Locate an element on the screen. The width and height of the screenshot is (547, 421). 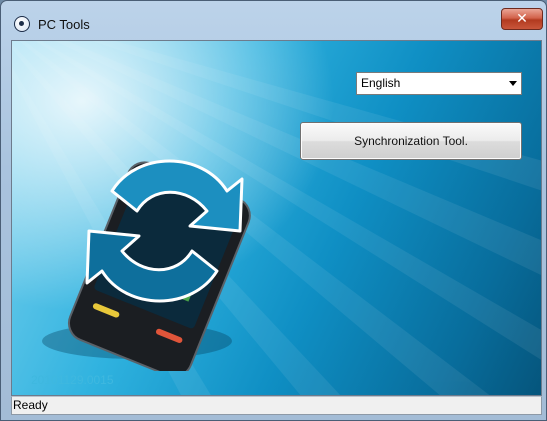
build-version-label: 20101129.0015 is located at coordinates (72, 380).